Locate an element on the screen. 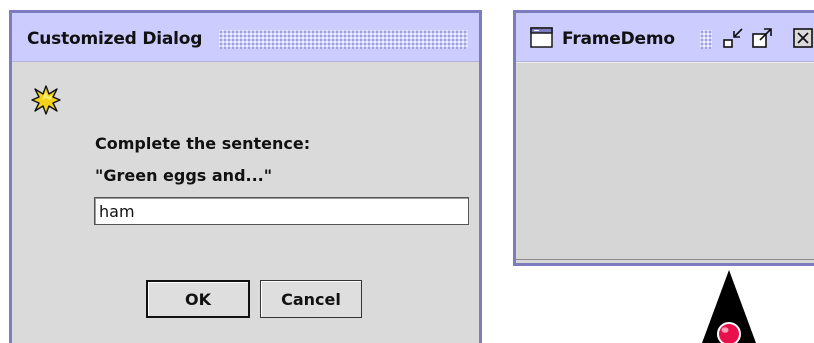  close-icon is located at coordinates (802, 38).